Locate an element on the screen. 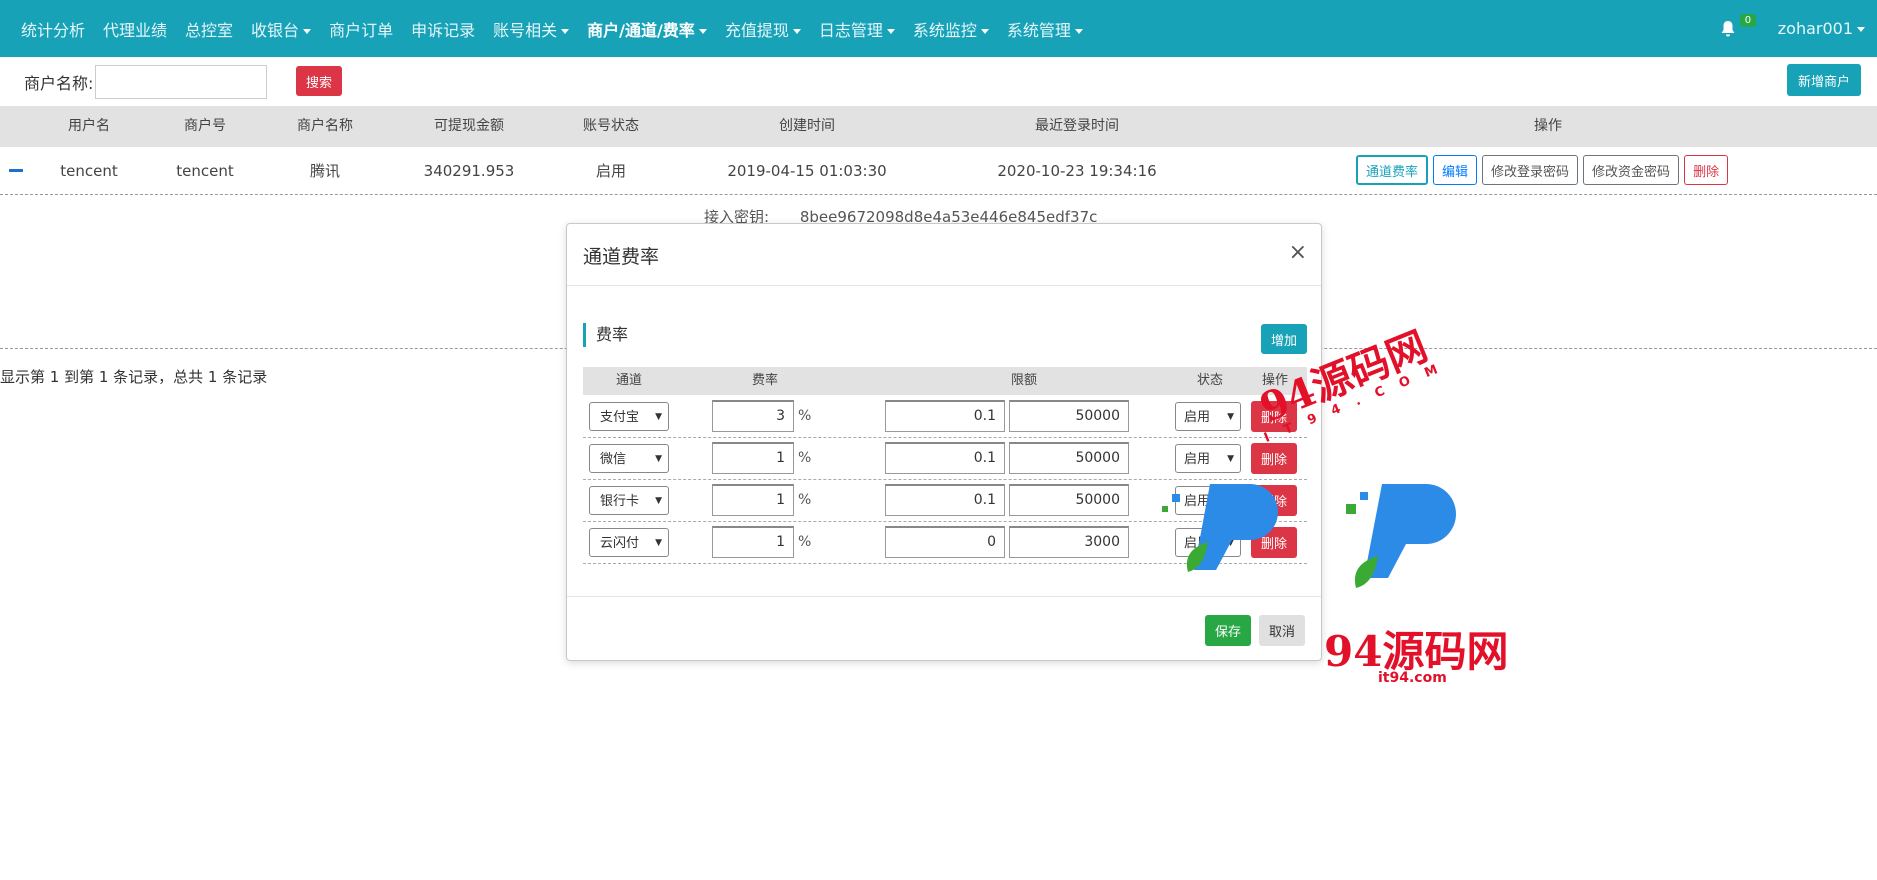  channel-select: 支付宝 ▼ is located at coordinates (629, 416).